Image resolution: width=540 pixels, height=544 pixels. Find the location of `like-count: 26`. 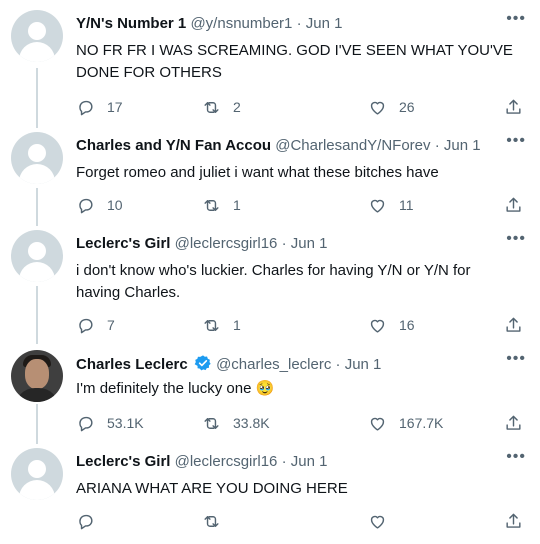

like-count: 26 is located at coordinates (407, 107).